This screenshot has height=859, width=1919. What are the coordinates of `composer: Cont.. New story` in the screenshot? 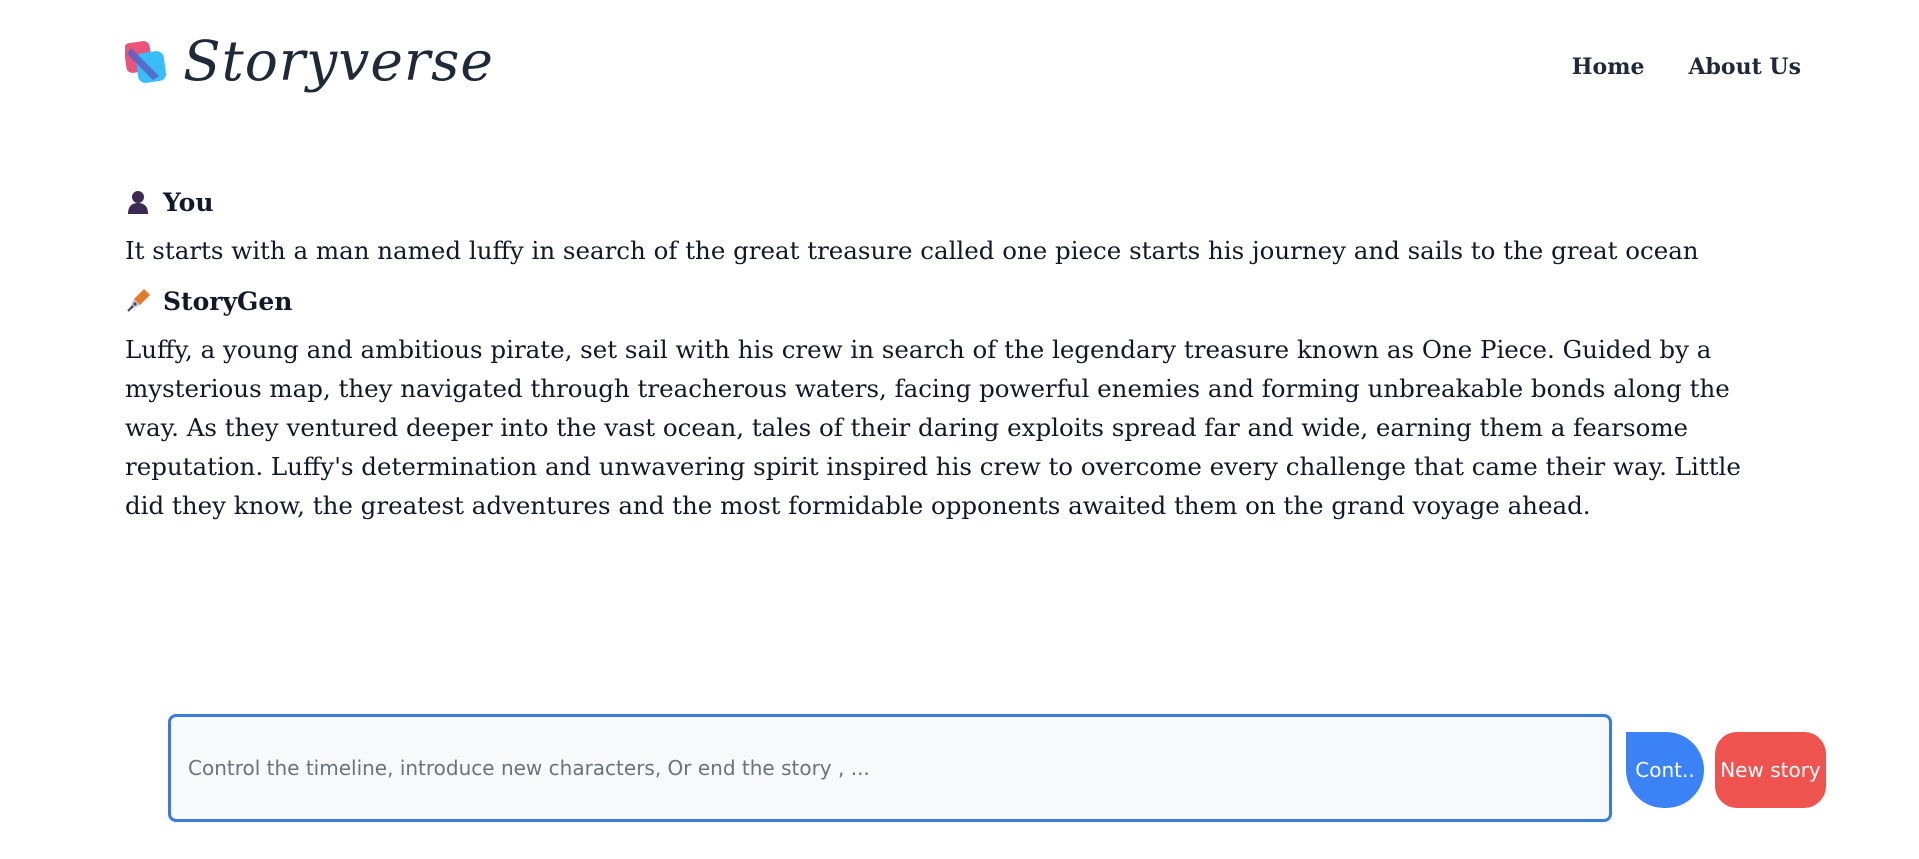 It's located at (998, 771).